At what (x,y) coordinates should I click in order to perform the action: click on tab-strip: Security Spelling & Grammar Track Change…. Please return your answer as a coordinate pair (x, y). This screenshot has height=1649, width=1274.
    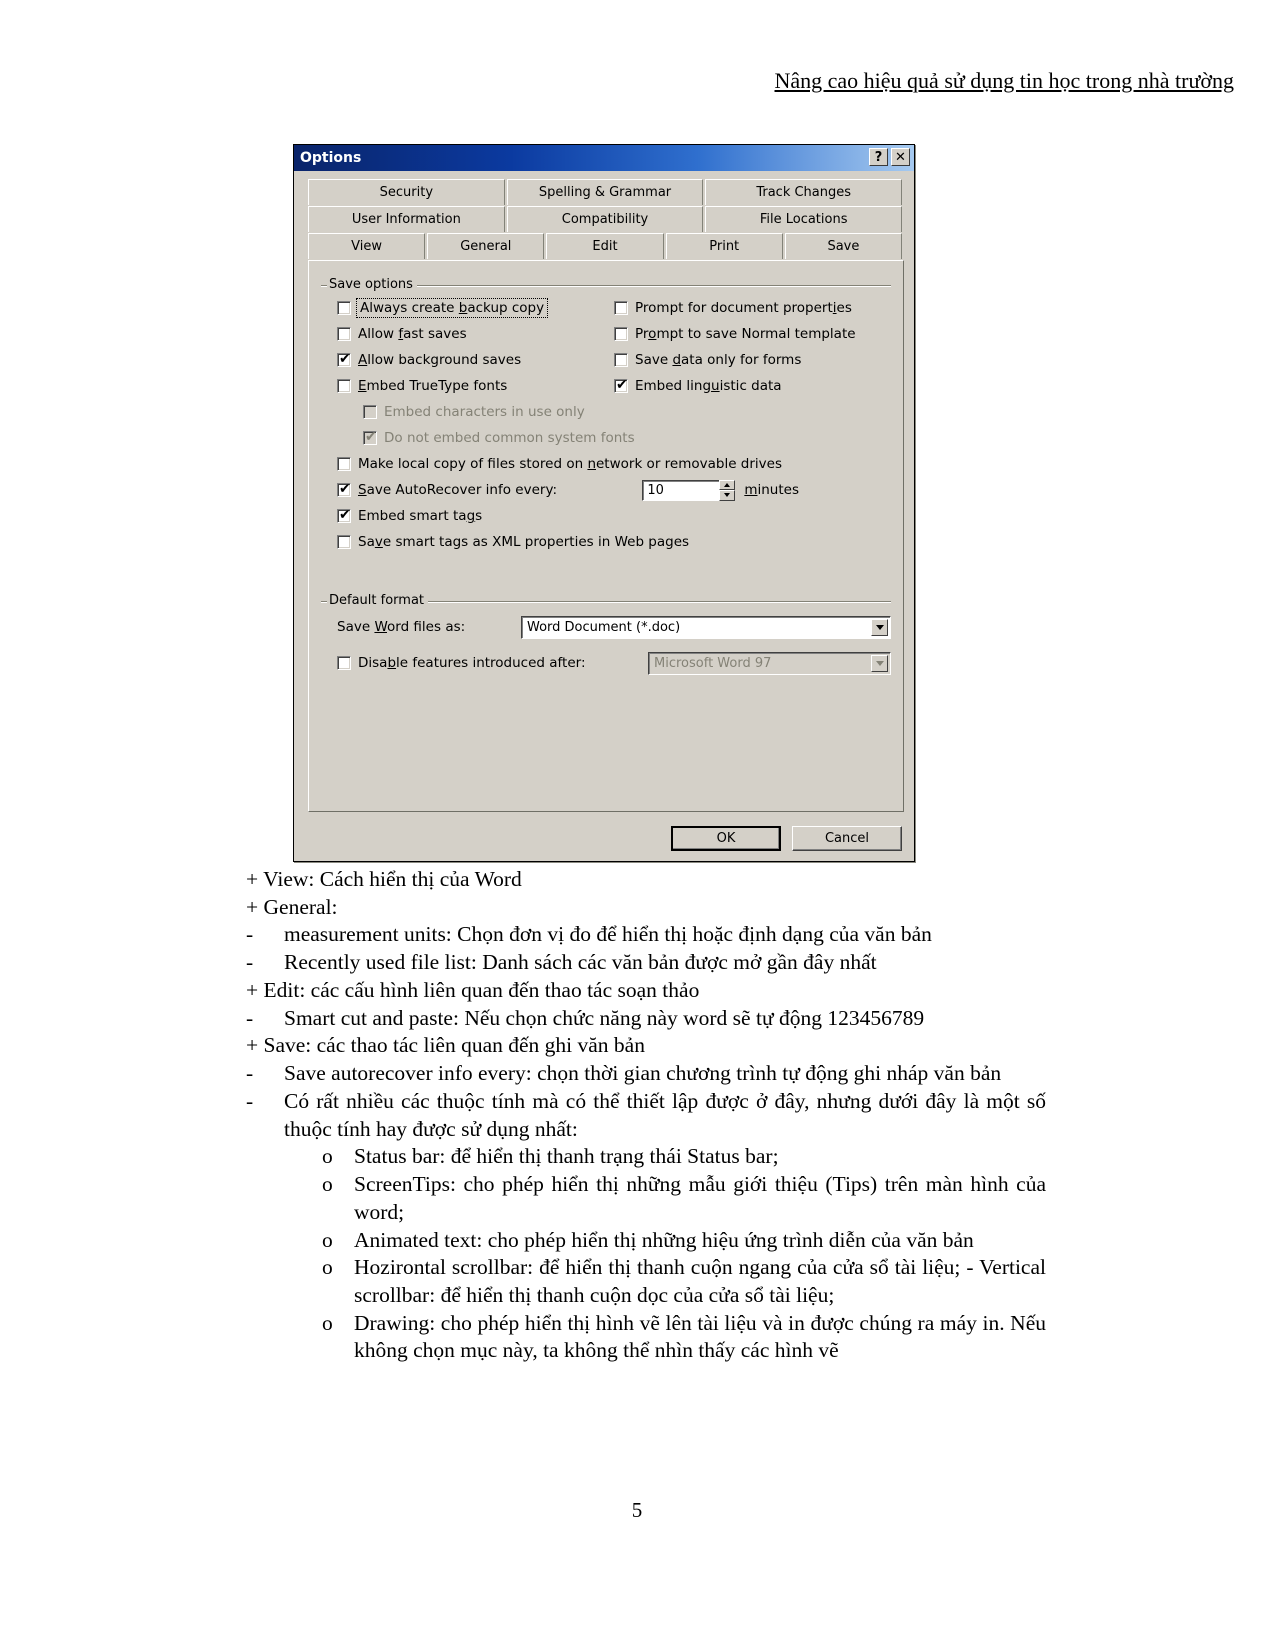
    Looking at the image, I should click on (604, 215).